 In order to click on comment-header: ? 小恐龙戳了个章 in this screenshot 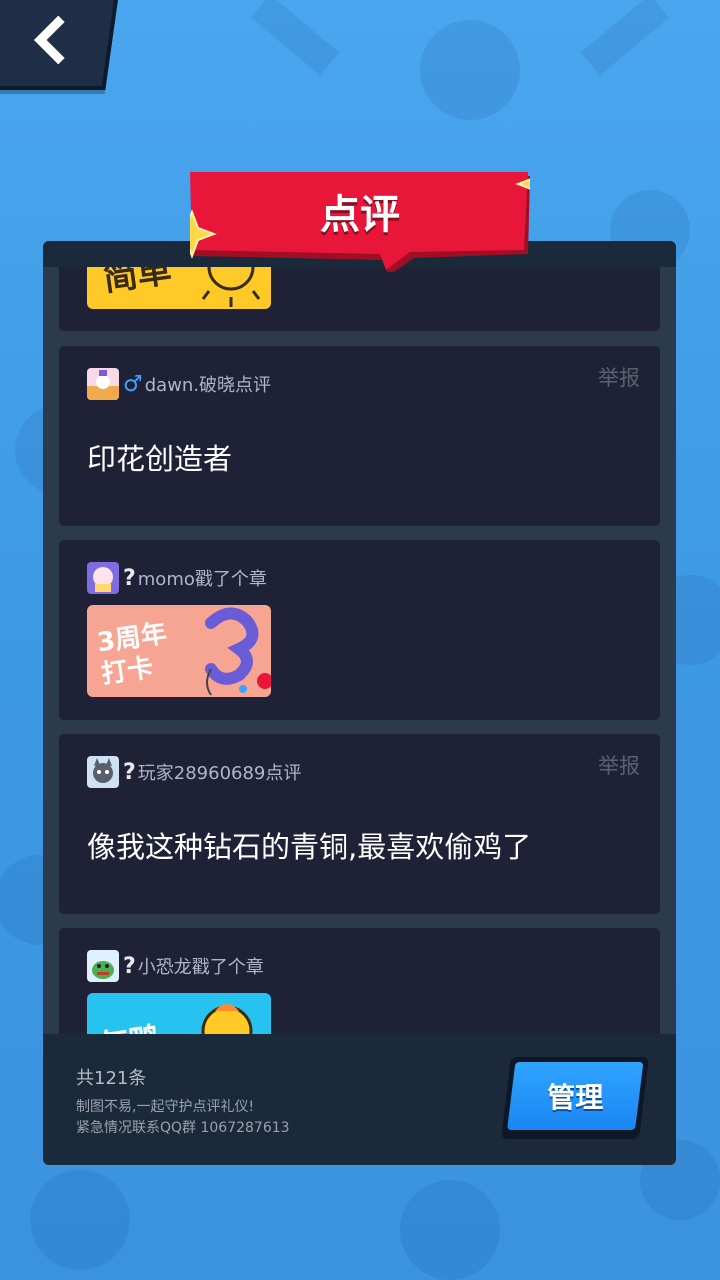, I will do `click(175, 966)`.